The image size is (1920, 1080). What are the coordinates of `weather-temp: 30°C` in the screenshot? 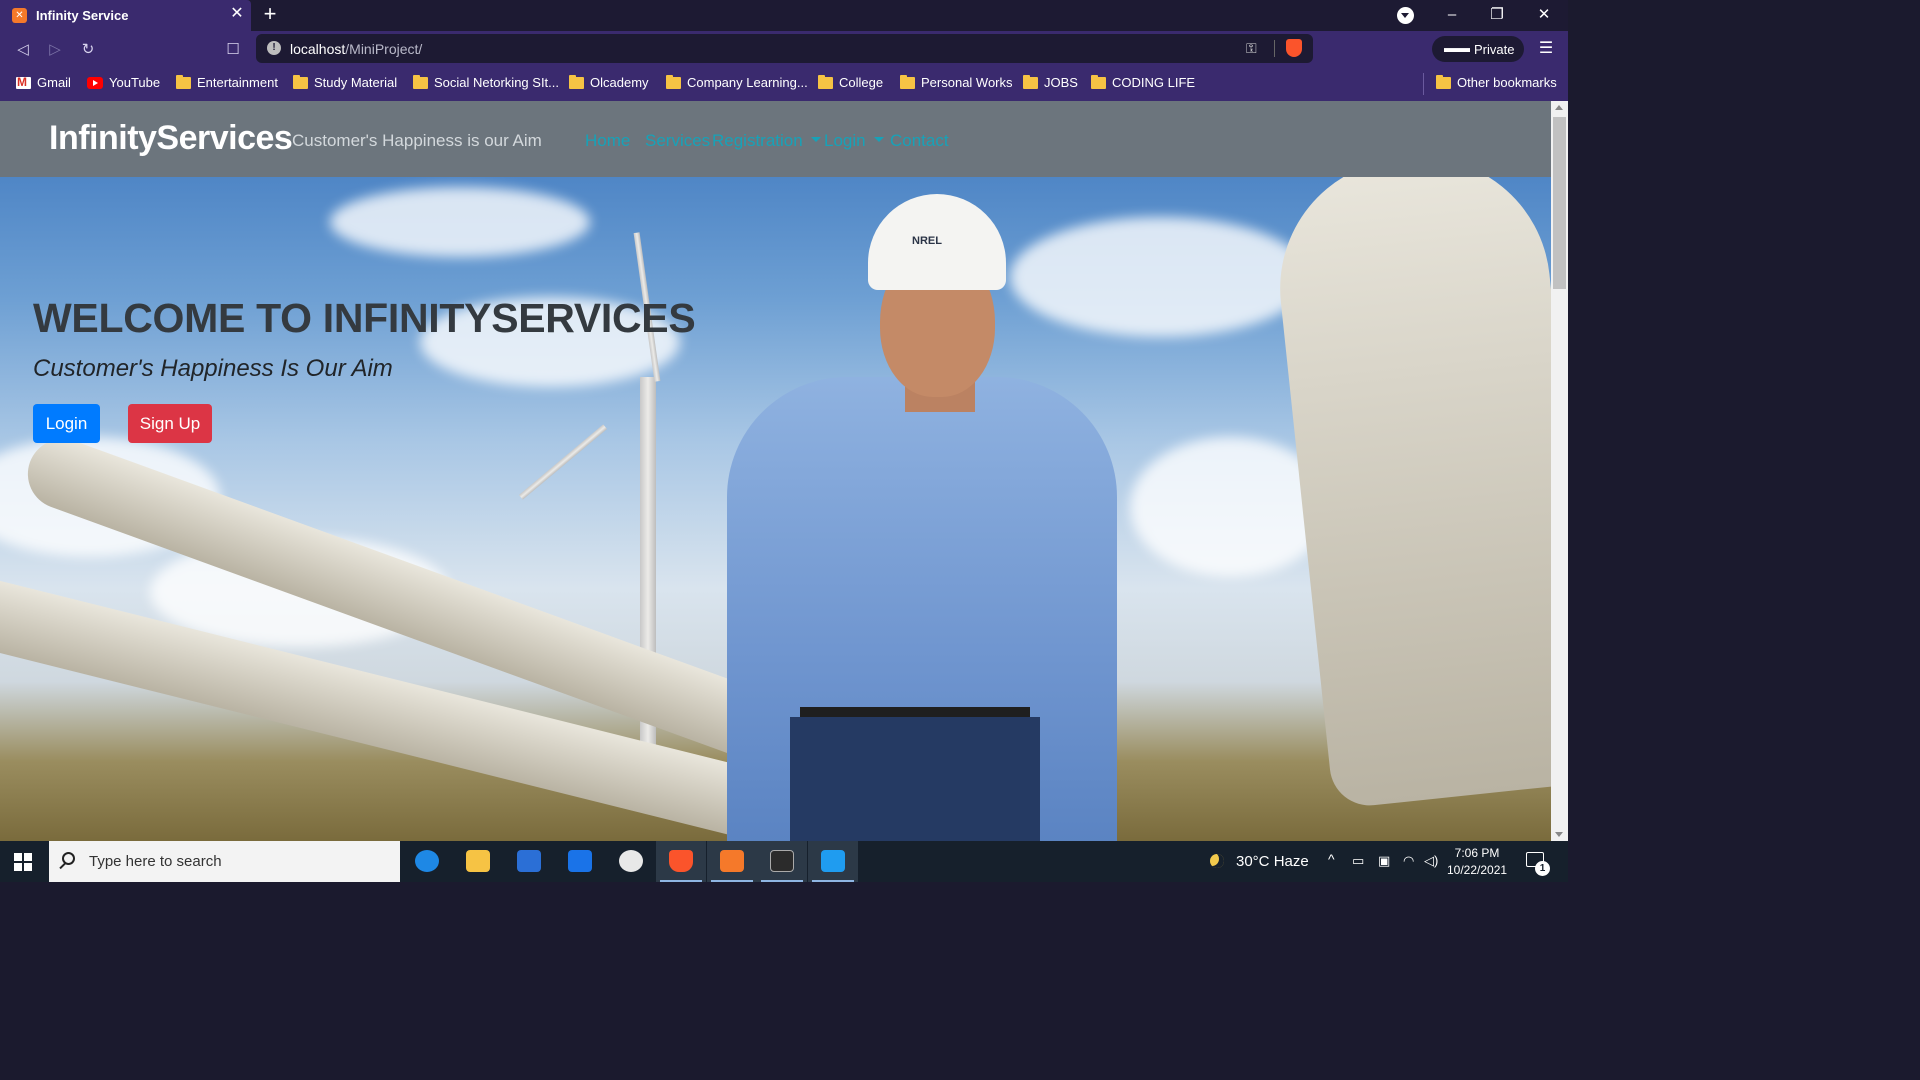 It's located at (1253, 861).